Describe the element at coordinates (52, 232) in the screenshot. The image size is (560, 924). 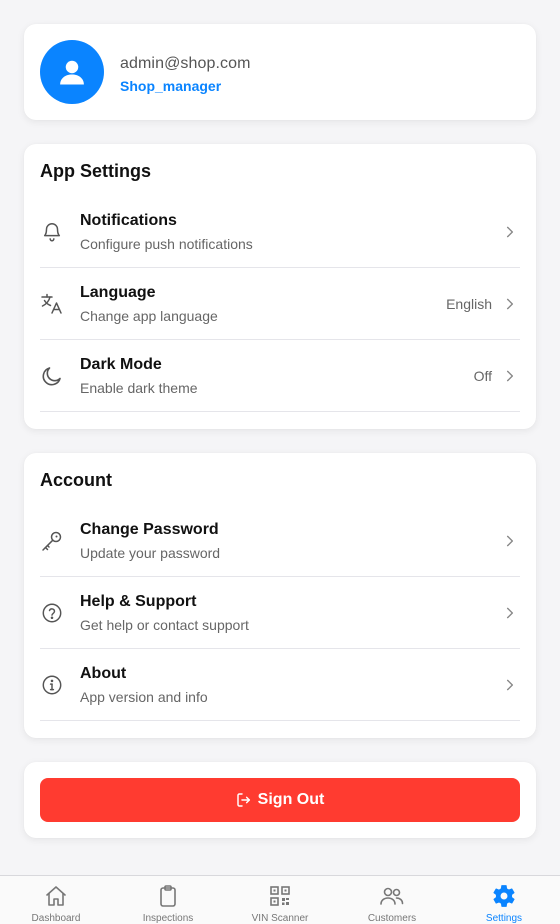
I see `bell-icon` at that location.